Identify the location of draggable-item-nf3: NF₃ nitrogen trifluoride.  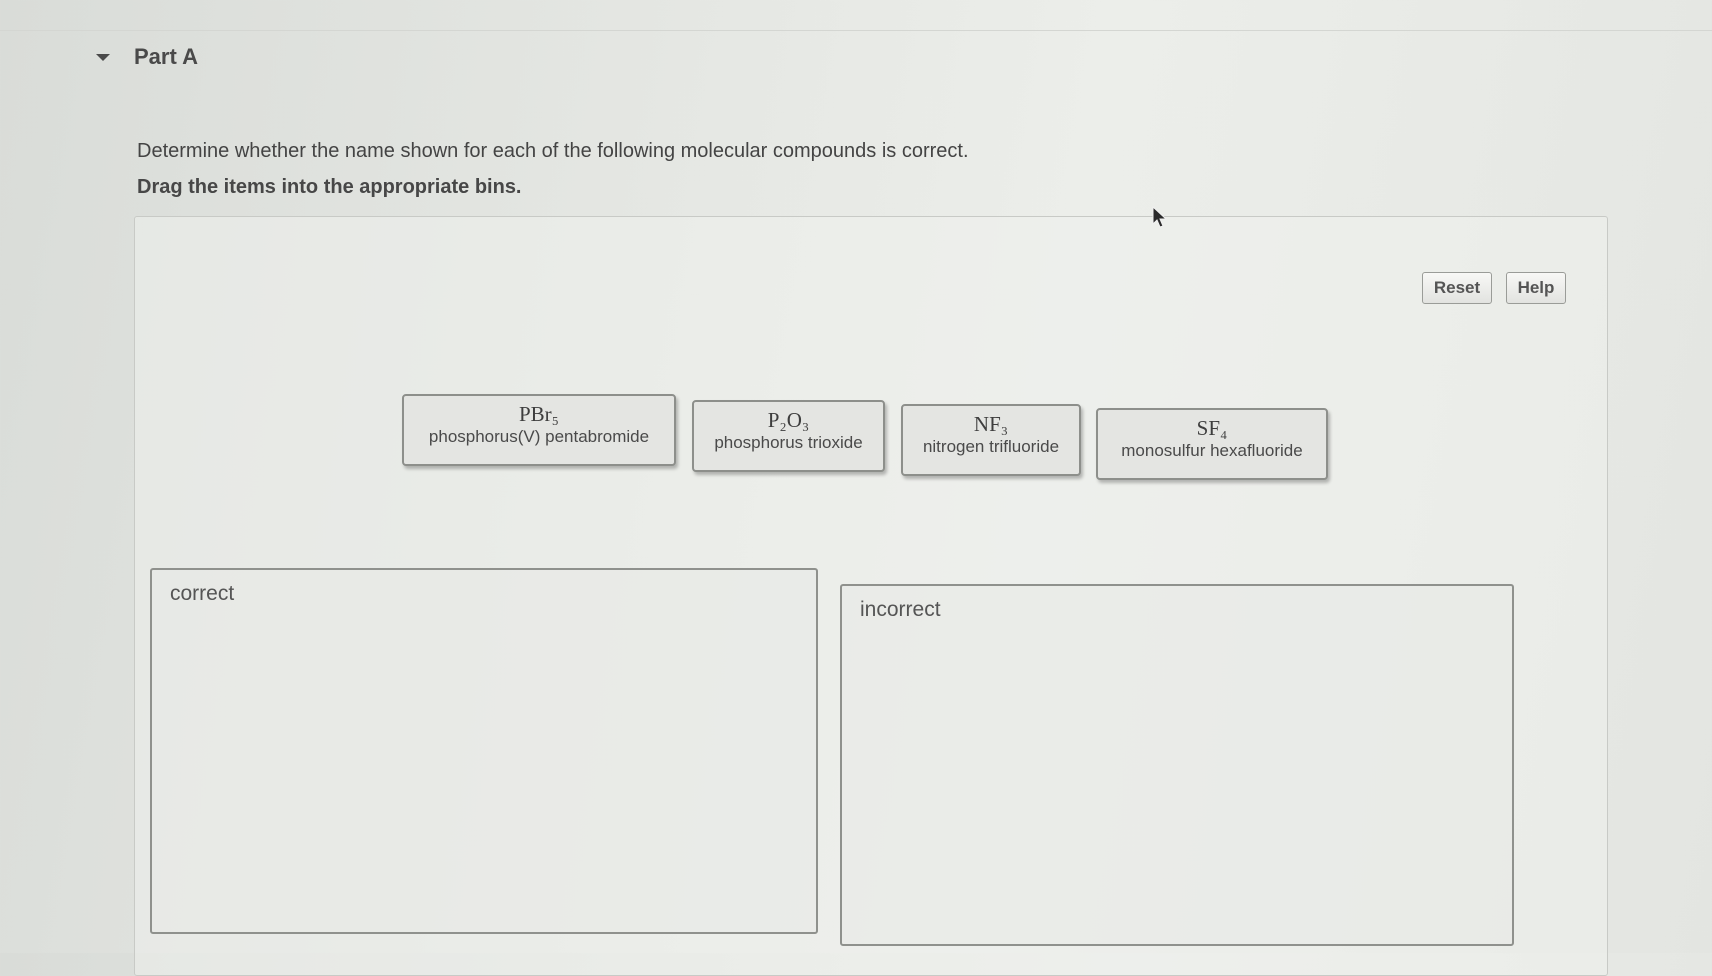
(991, 440).